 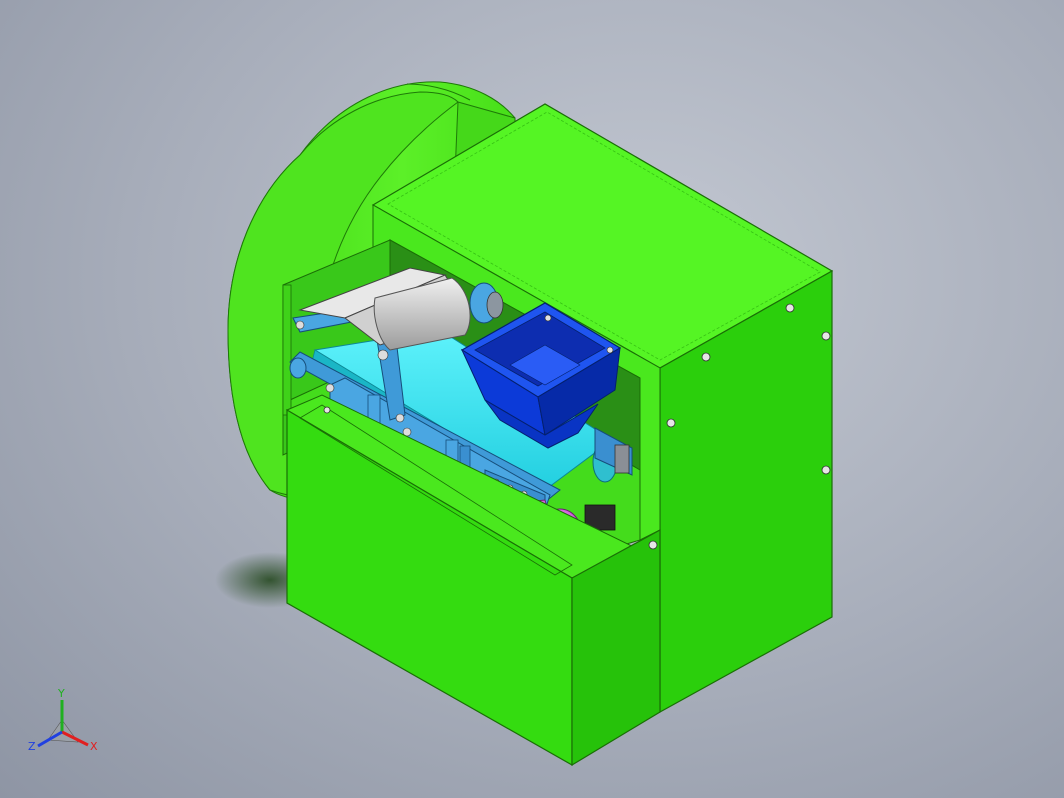 I want to click on drive-pulley-hub, so click(x=495, y=305).